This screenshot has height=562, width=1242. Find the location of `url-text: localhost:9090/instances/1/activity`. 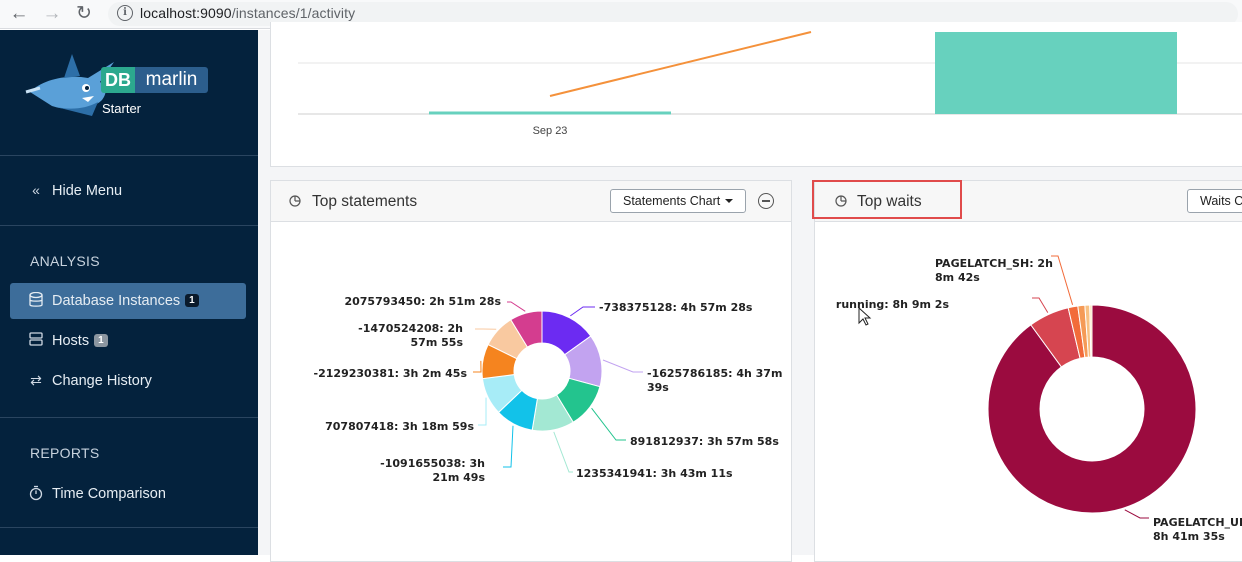

url-text: localhost:9090/instances/1/activity is located at coordinates (247, 13).